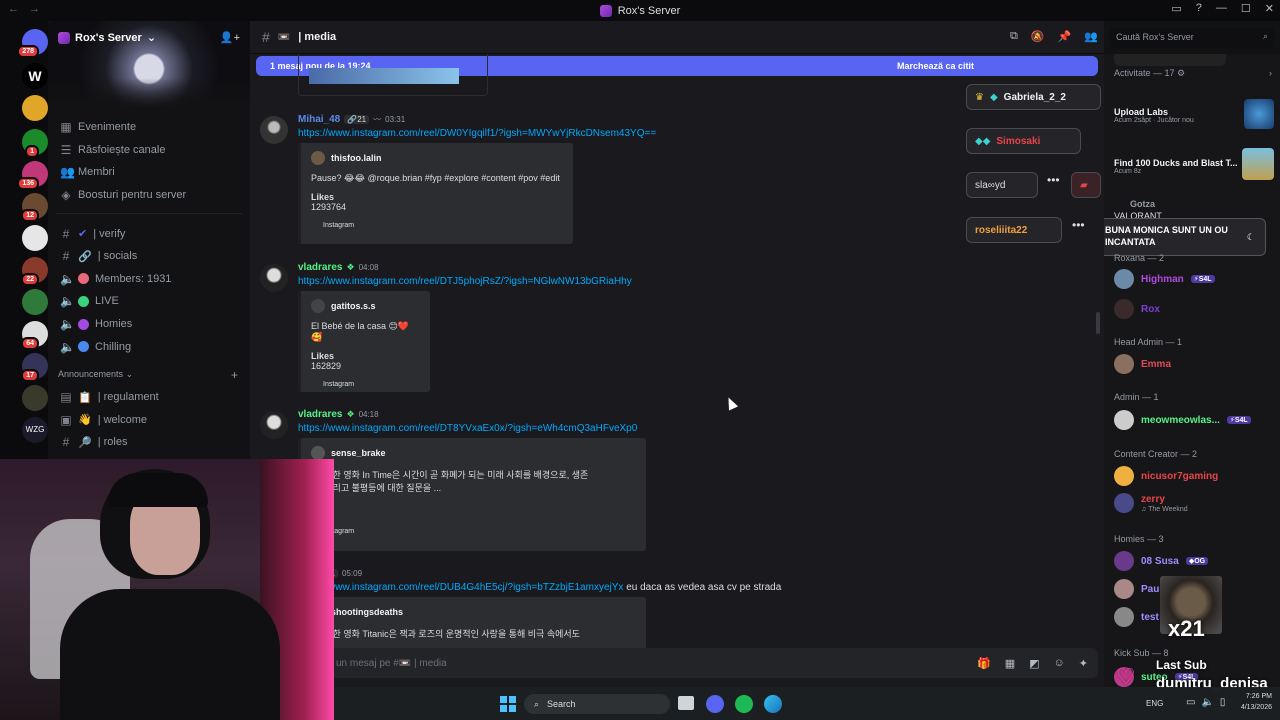 The image size is (1280, 720). Describe the element at coordinates (1010, 663) in the screenshot. I see `gif-icon: ▦` at that location.